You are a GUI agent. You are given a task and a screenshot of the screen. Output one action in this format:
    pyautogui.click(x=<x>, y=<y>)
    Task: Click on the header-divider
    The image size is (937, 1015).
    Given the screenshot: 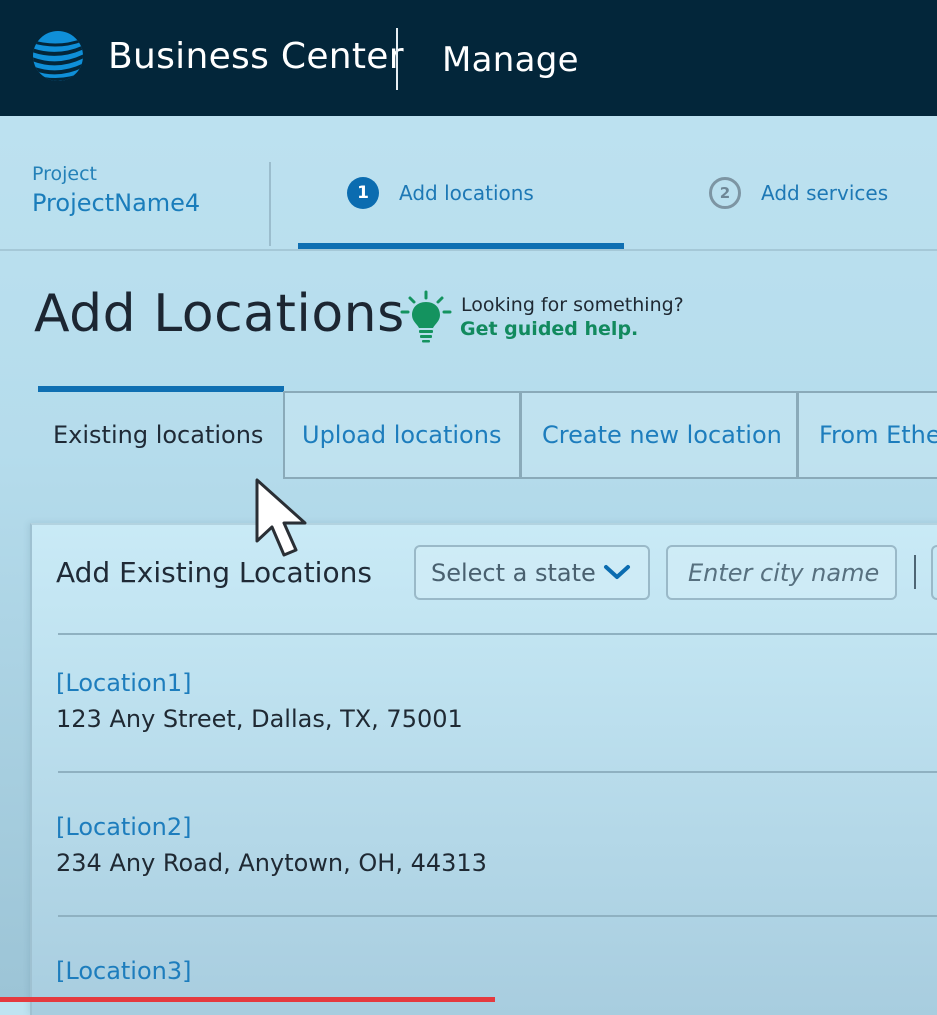 What is the action you would take?
    pyautogui.click(x=397, y=59)
    